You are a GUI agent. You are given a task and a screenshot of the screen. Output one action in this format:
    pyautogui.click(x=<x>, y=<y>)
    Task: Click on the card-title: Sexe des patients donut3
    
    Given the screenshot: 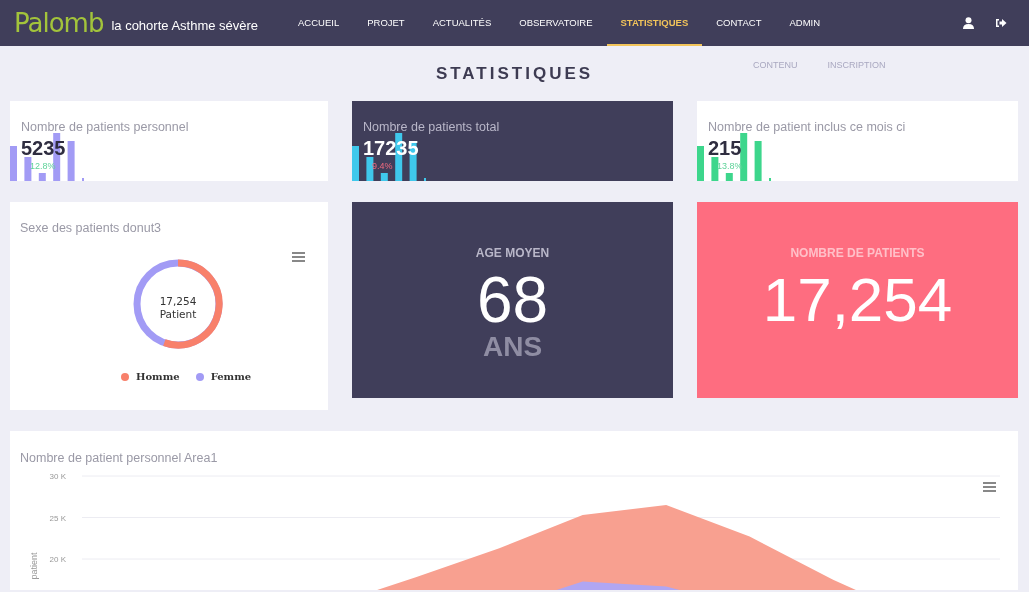 What is the action you would take?
    pyautogui.click(x=91, y=228)
    